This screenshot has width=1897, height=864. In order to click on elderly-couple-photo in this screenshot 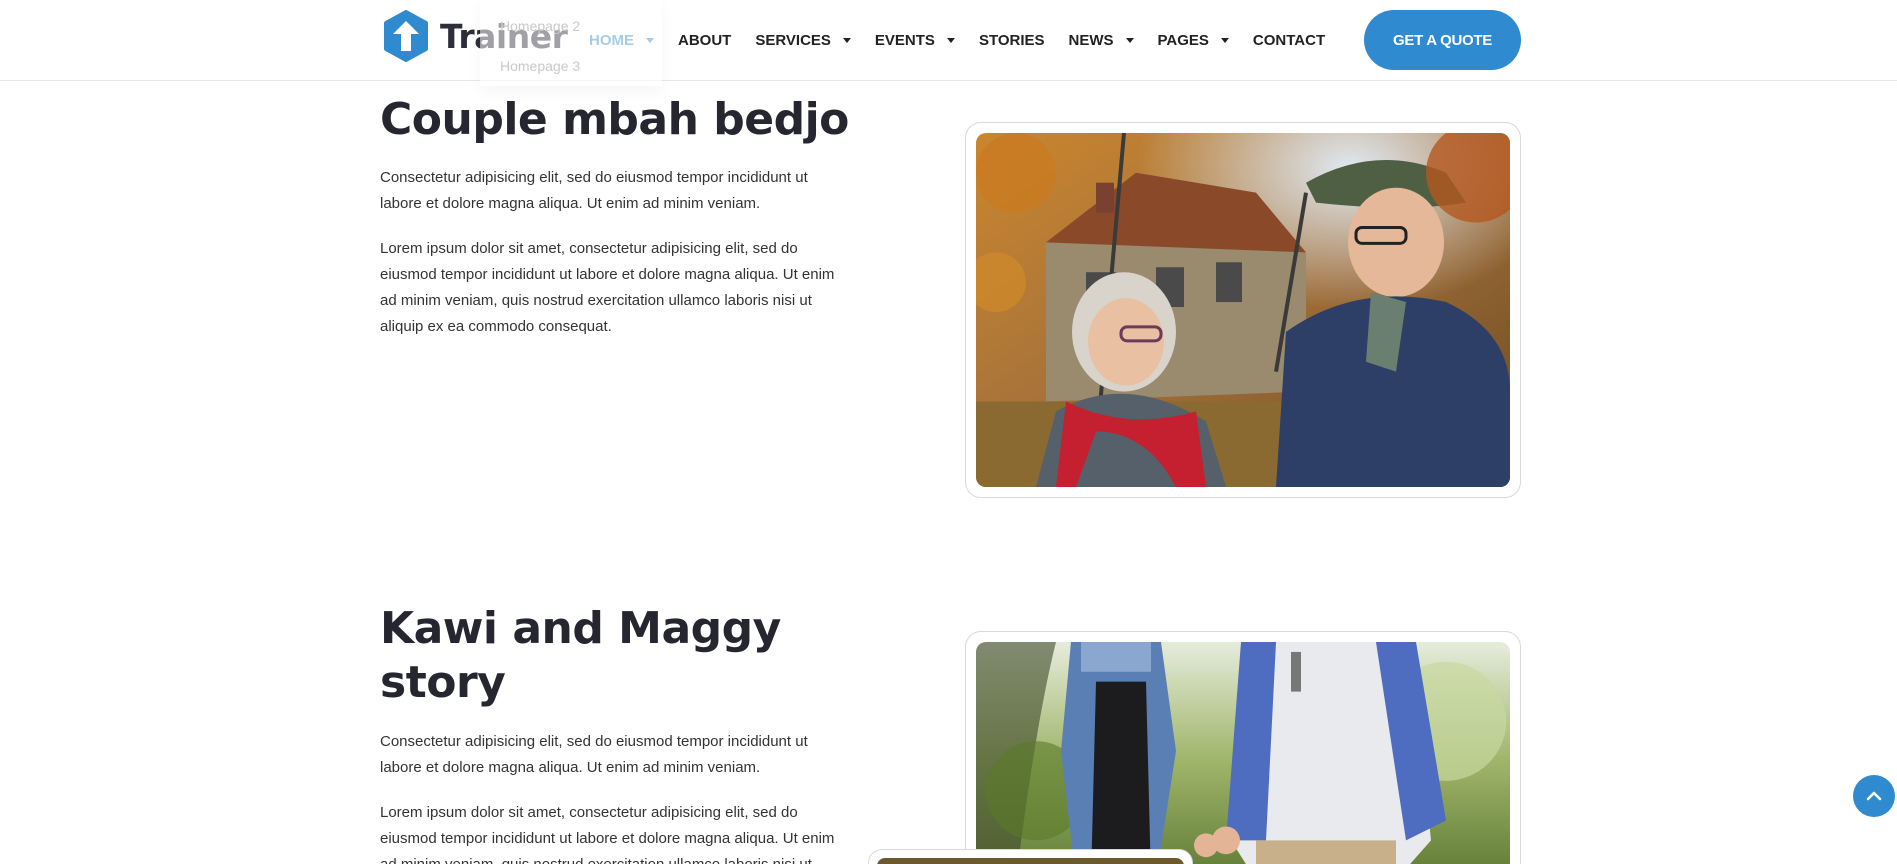, I will do `click(1243, 310)`.